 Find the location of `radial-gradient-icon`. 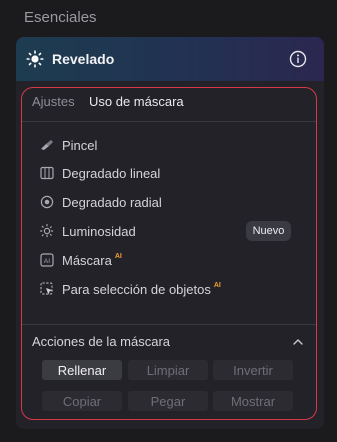

radial-gradient-icon is located at coordinates (47, 202).